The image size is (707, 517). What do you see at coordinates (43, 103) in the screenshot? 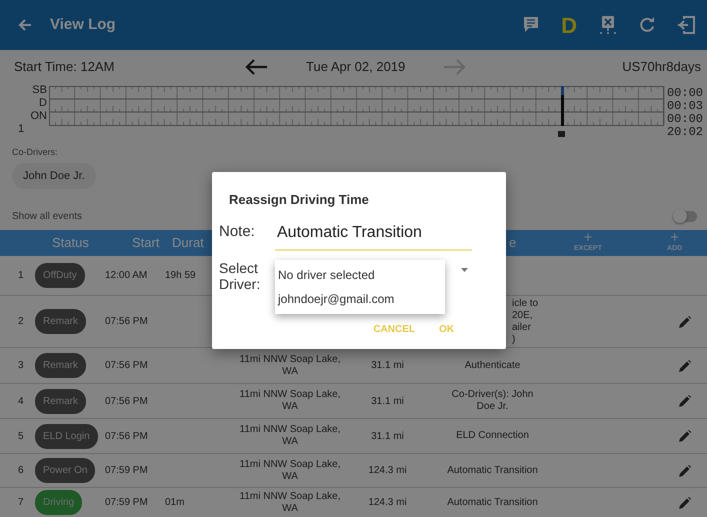
I see `duty-status-label: D` at bounding box center [43, 103].